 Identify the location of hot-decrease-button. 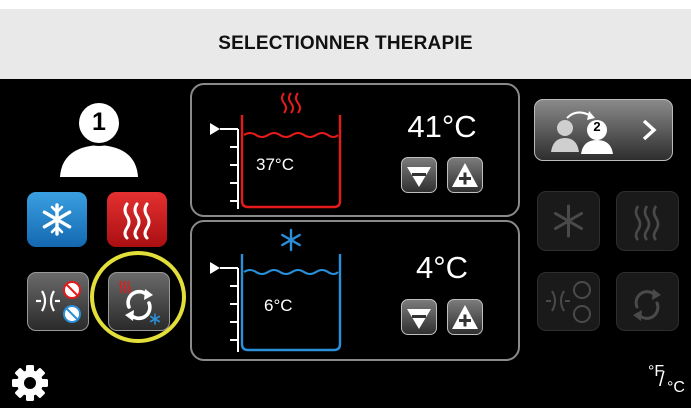
(419, 175).